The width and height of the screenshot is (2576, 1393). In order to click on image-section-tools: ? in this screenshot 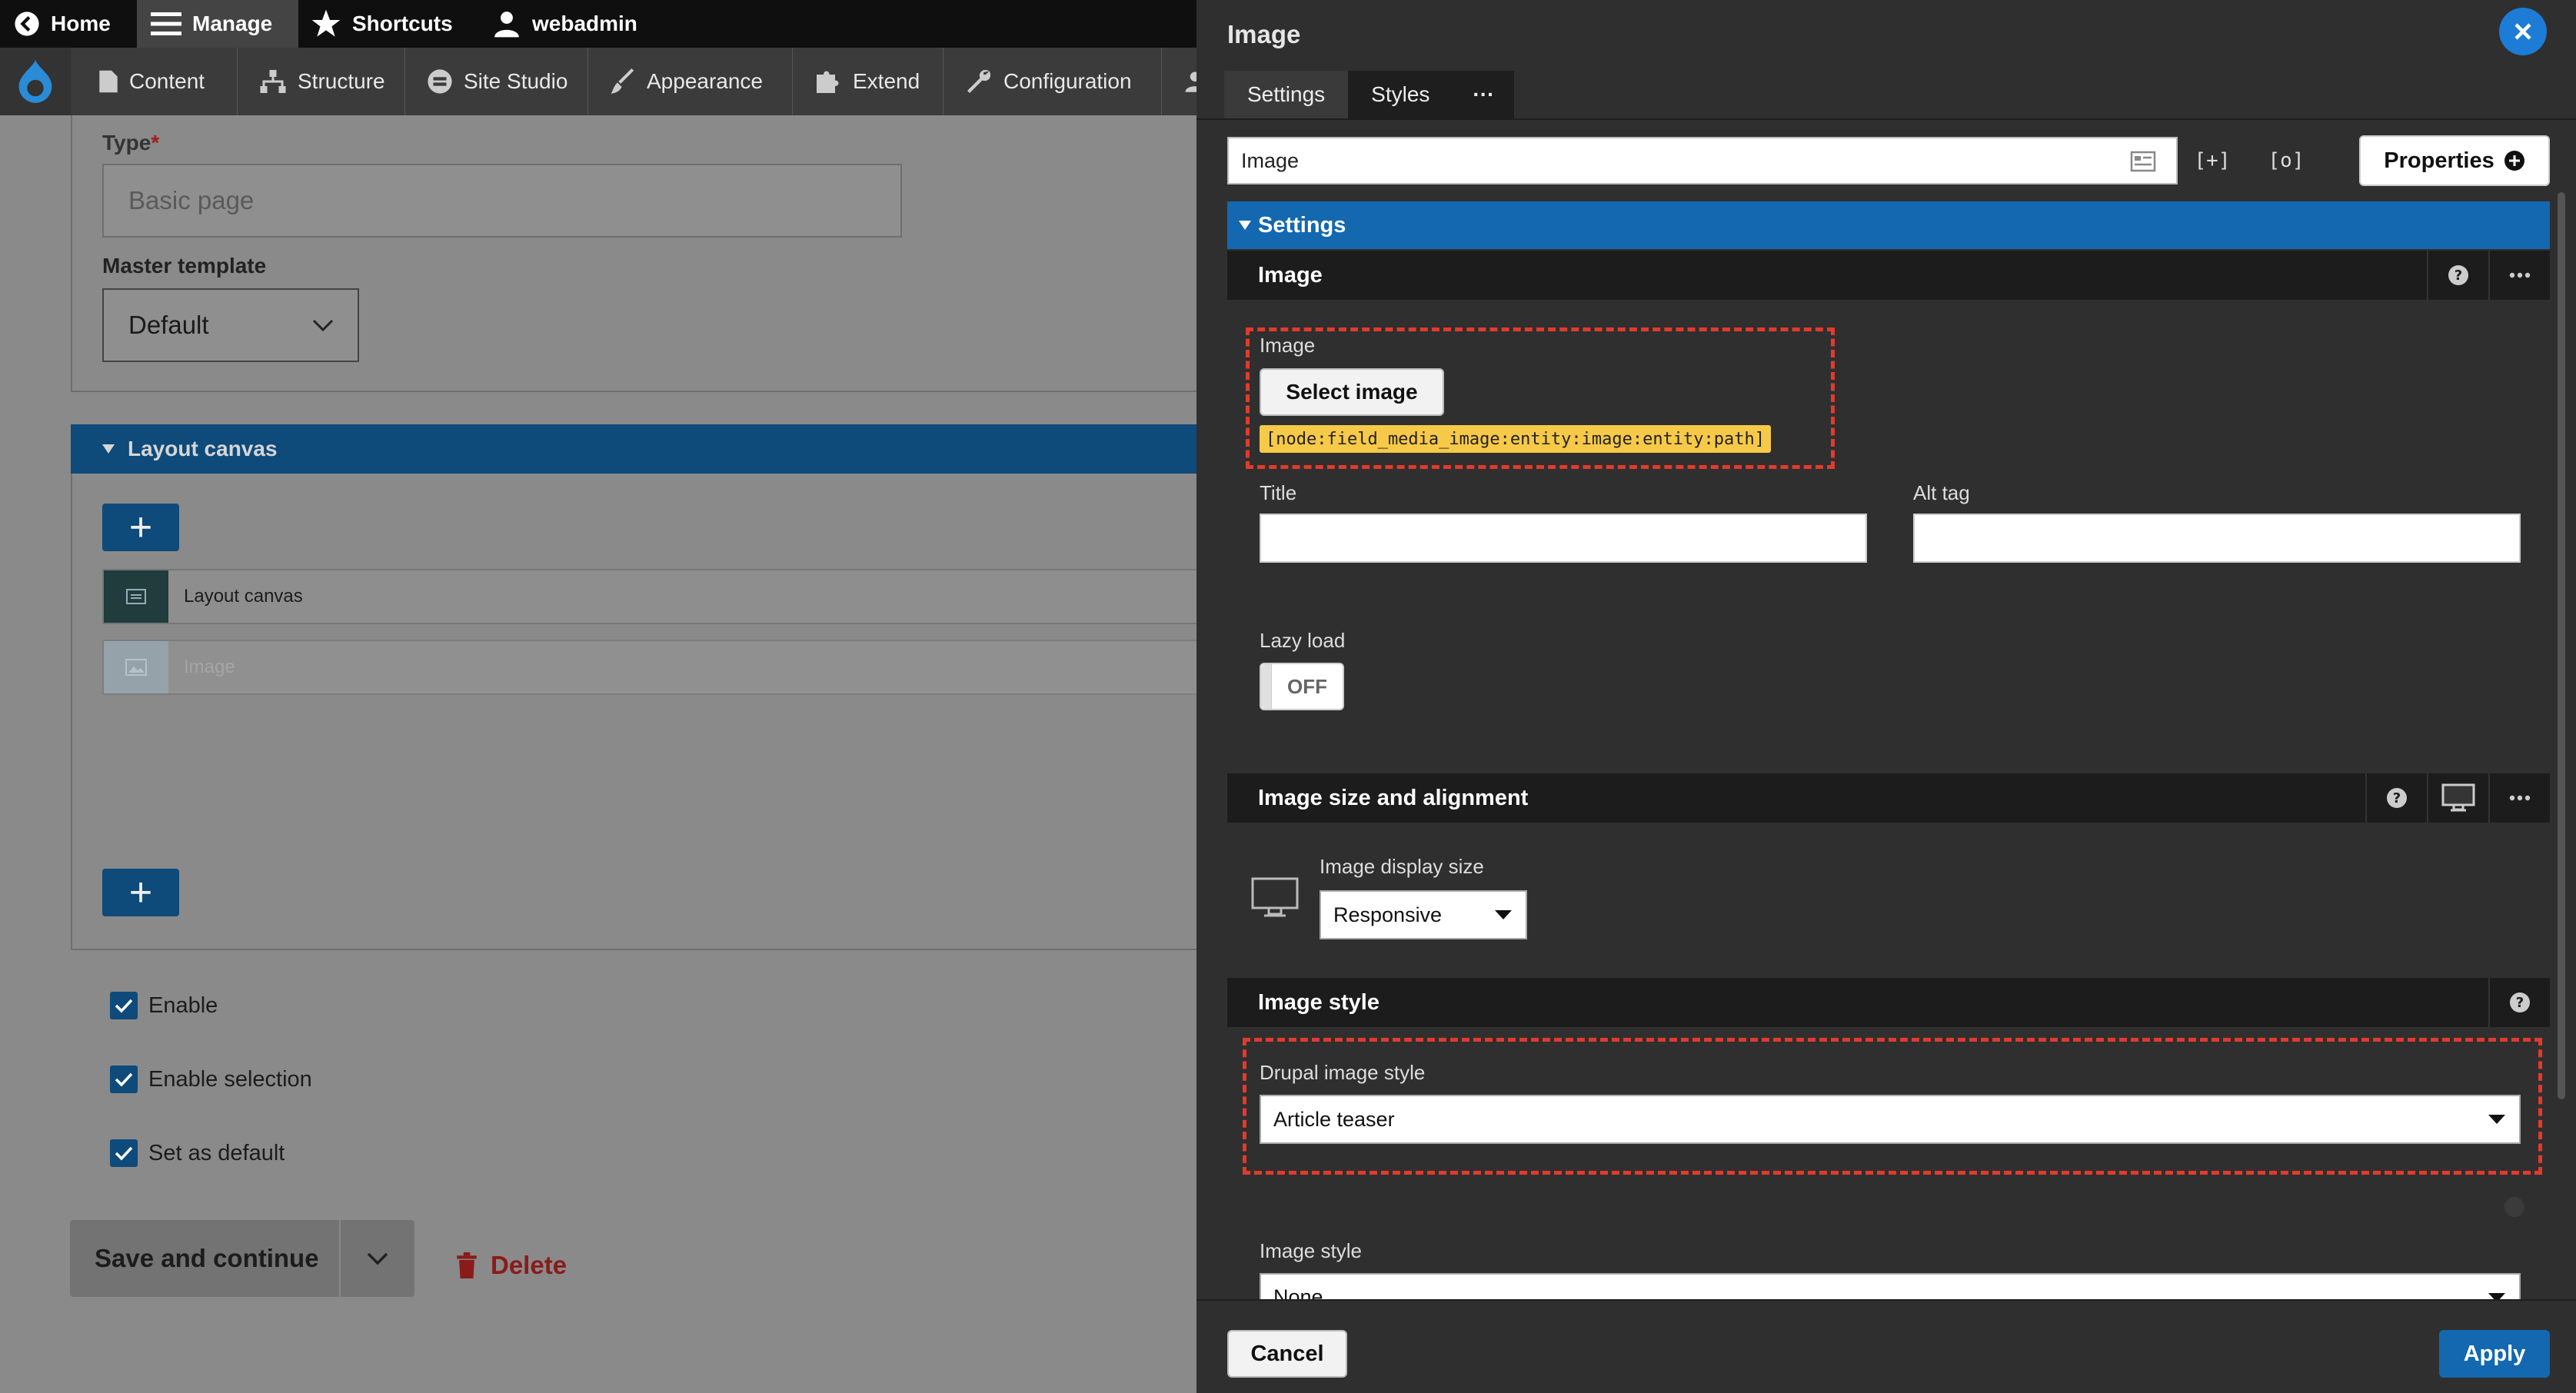, I will do `click(2488, 275)`.